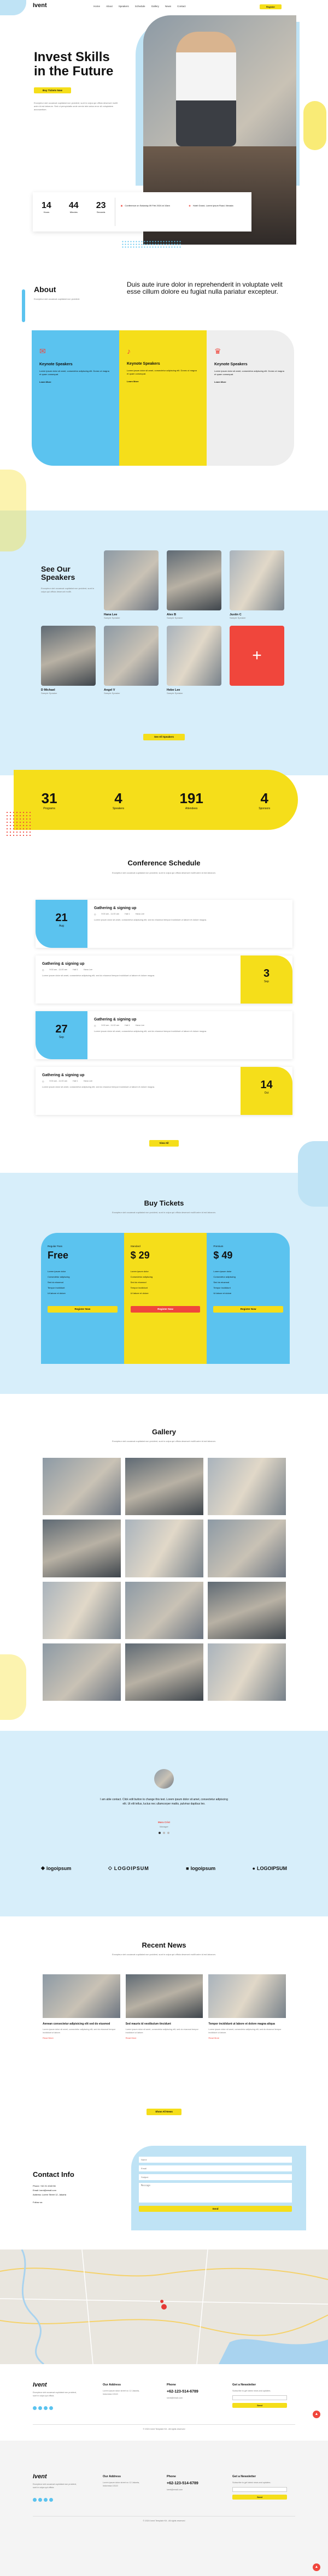 The width and height of the screenshot is (328, 2576). Describe the element at coordinates (194, 660) in the screenshot. I see `speaker-card: Hebe Lee Sample Speaker` at that location.